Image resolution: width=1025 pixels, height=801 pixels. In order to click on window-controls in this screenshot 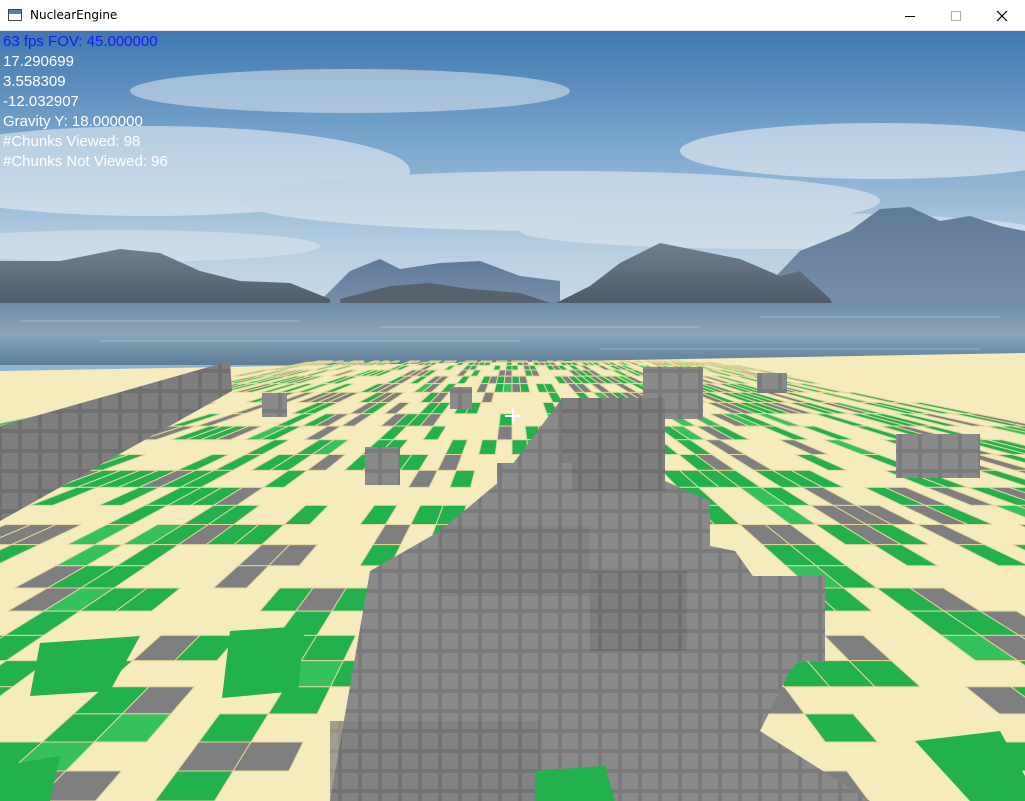, I will do `click(956, 15)`.